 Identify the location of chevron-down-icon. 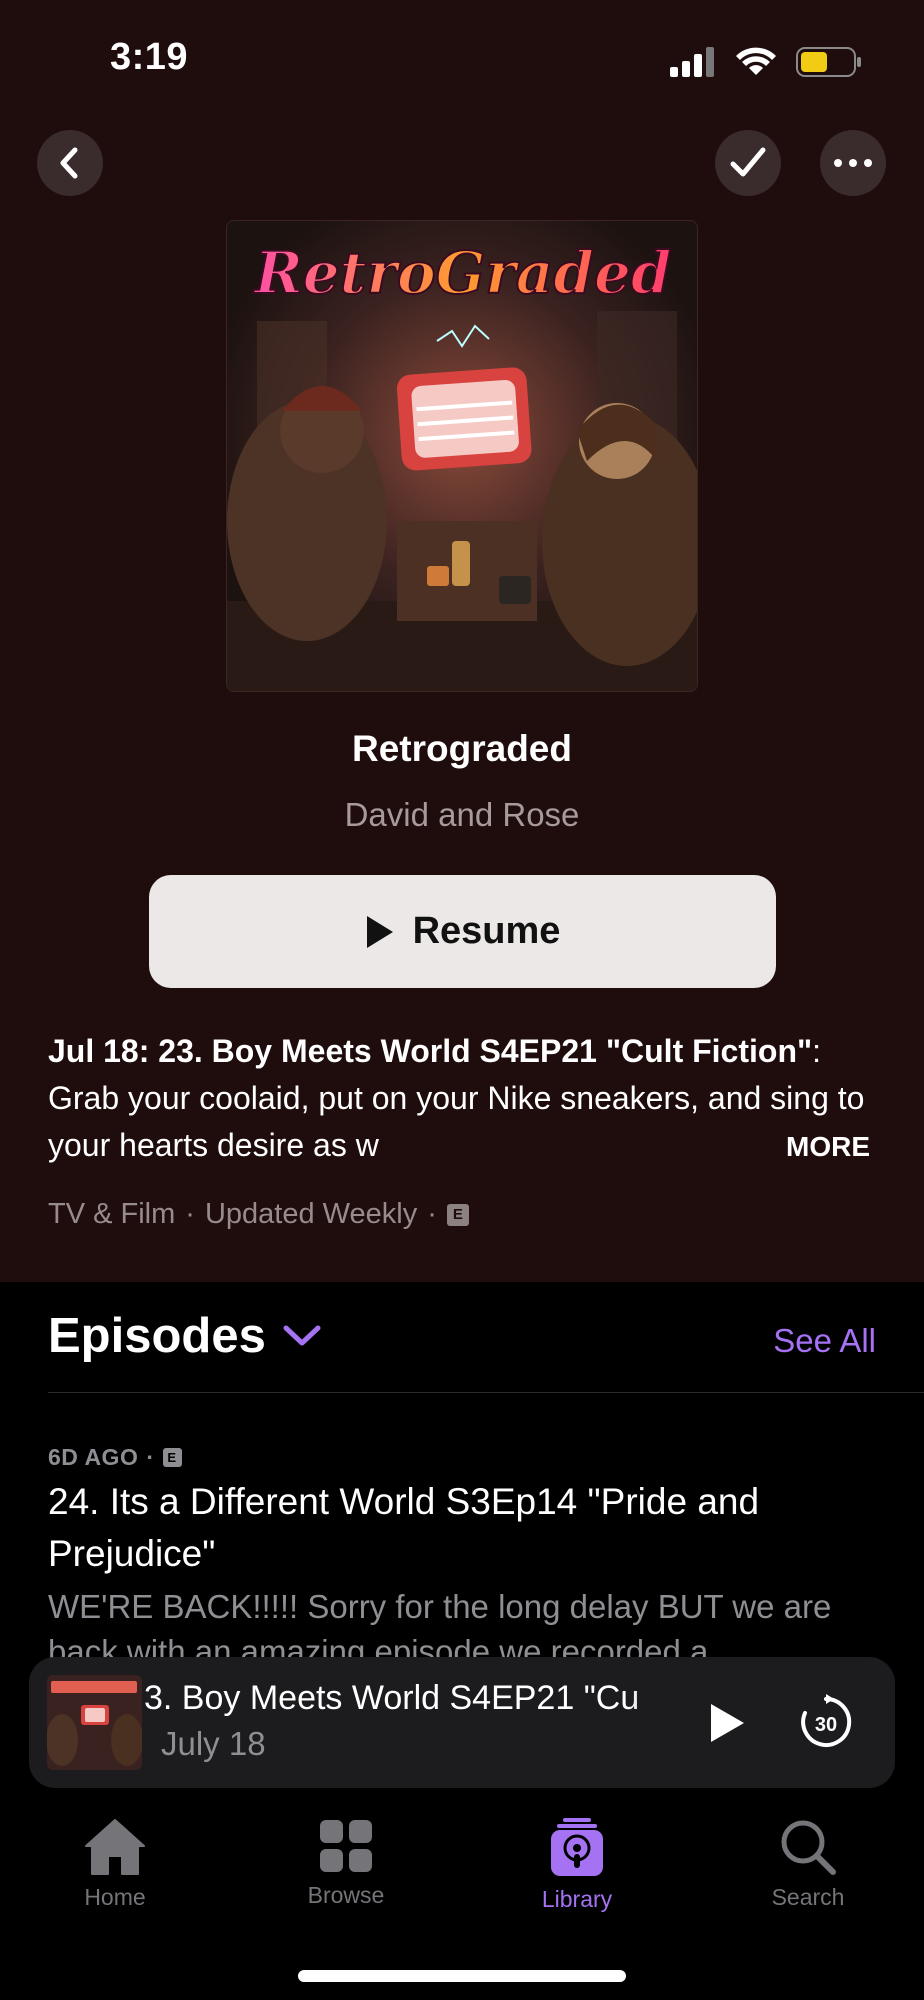
(302, 1335).